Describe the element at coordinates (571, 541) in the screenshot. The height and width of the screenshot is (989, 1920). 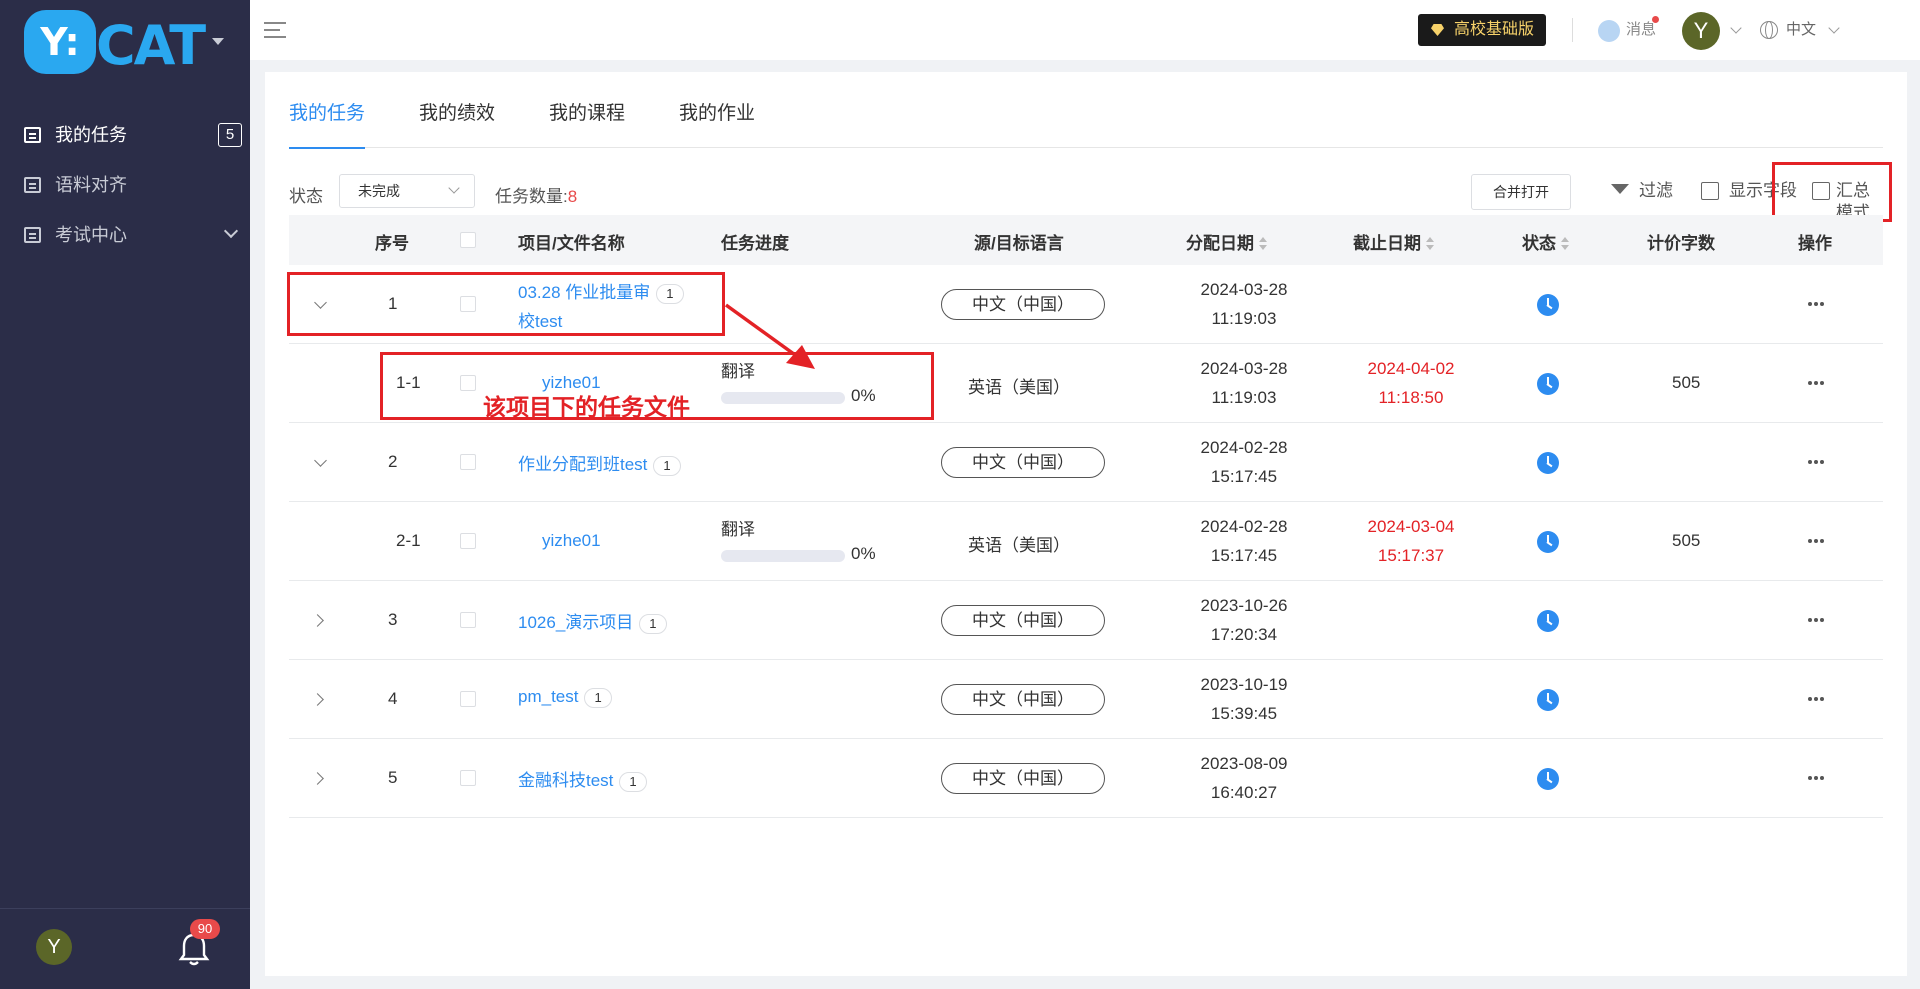
I see `file-name-link: yizhe01` at that location.